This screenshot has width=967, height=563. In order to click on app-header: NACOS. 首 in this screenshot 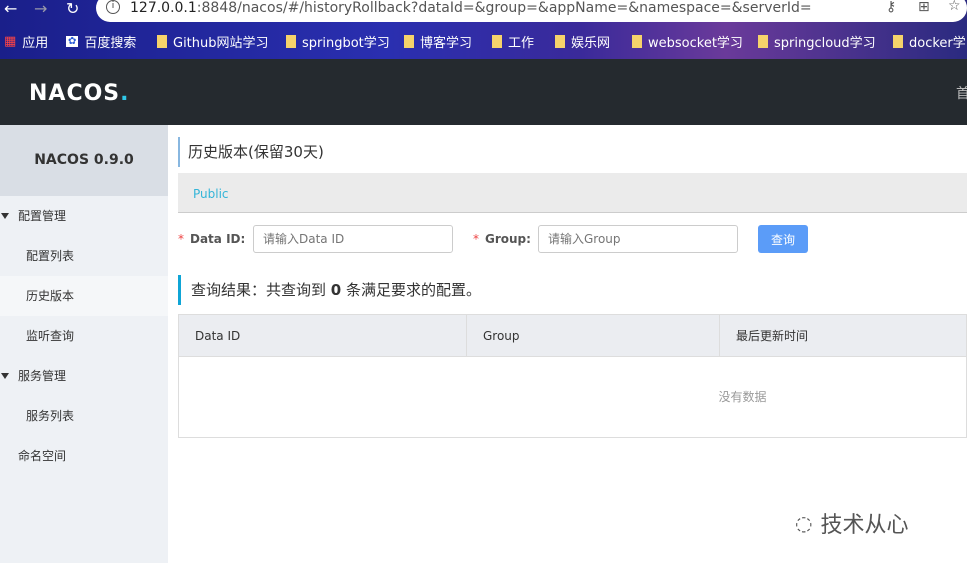, I will do `click(483, 92)`.